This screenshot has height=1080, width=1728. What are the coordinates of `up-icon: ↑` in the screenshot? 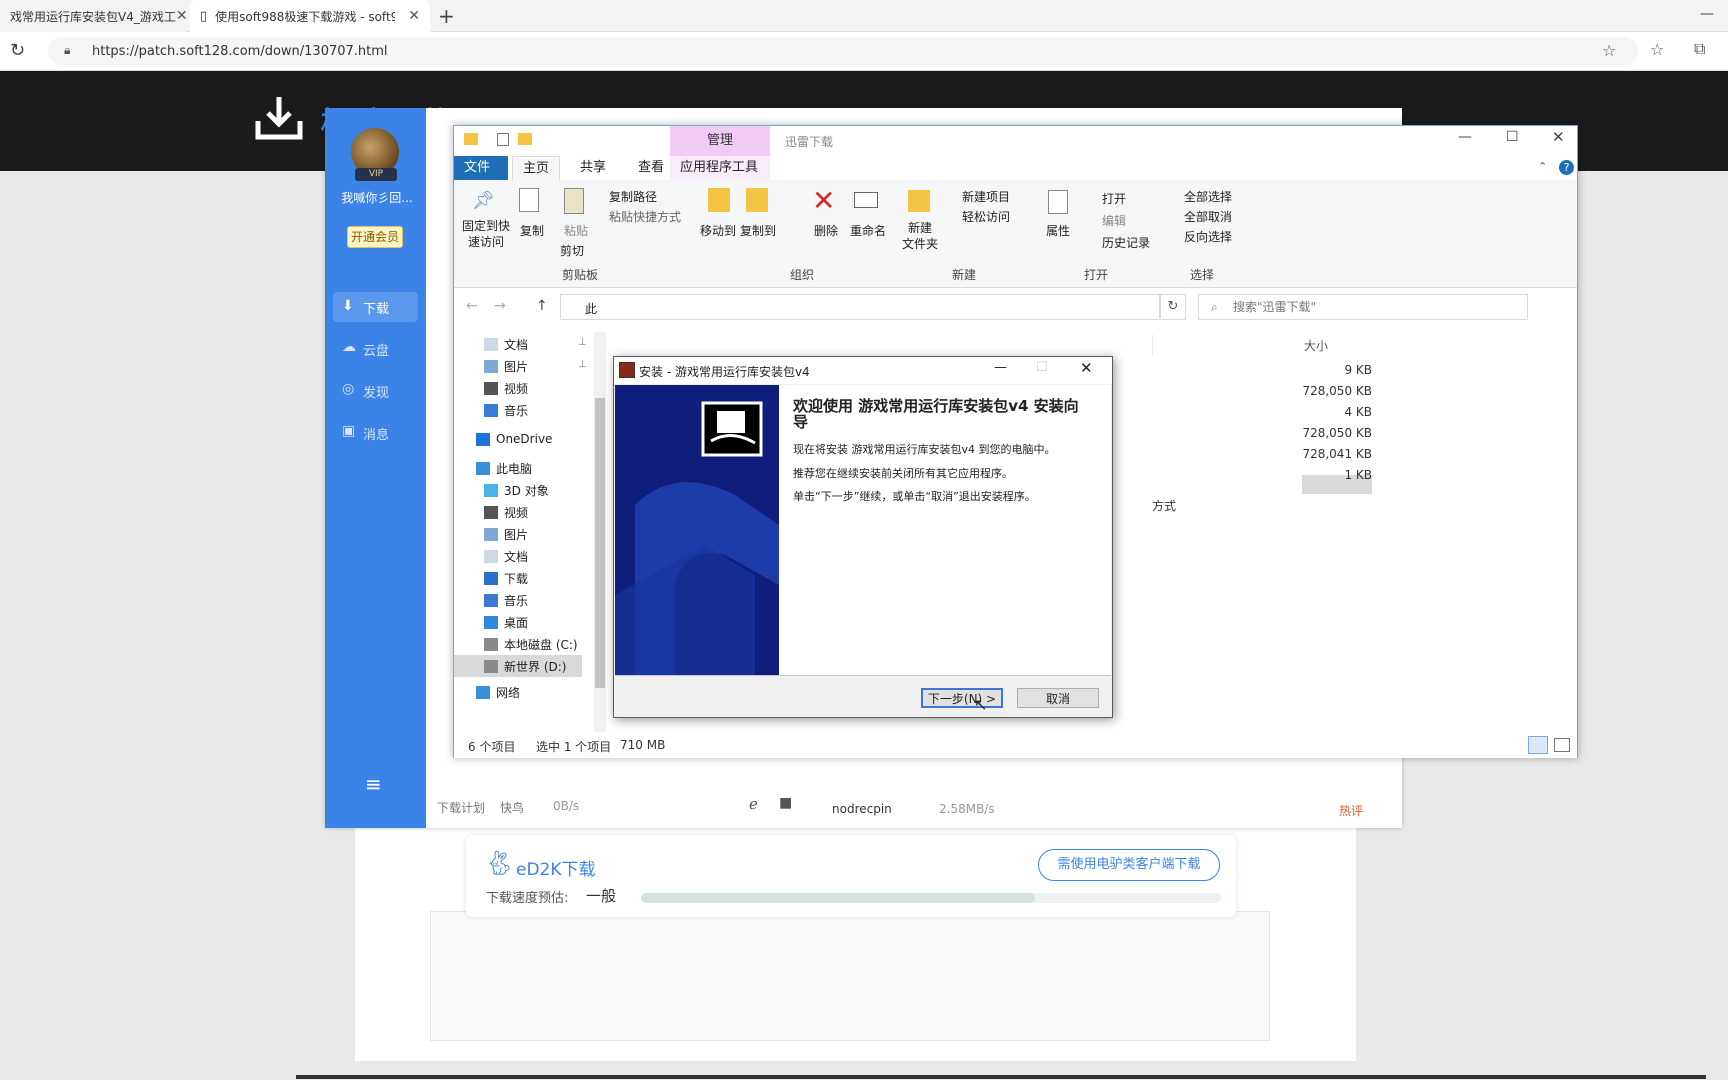 It's located at (542, 306).